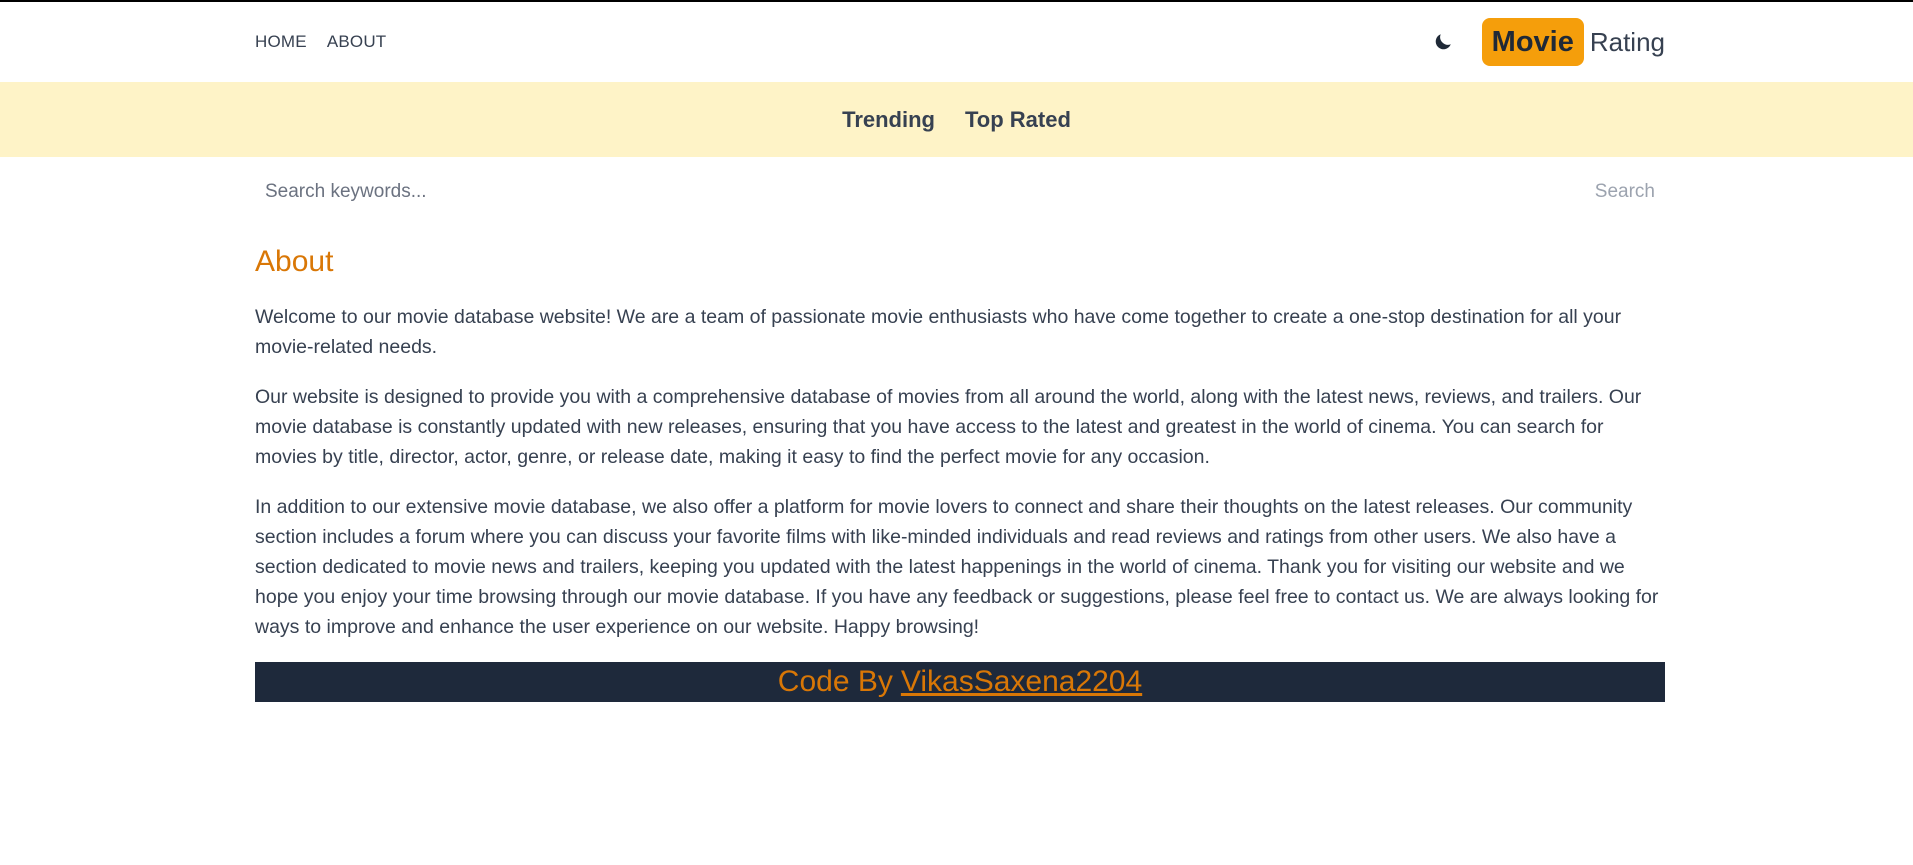 Image resolution: width=1913 pixels, height=865 pixels. Describe the element at coordinates (835, 681) in the screenshot. I see `footer-credit-text: Code By` at that location.